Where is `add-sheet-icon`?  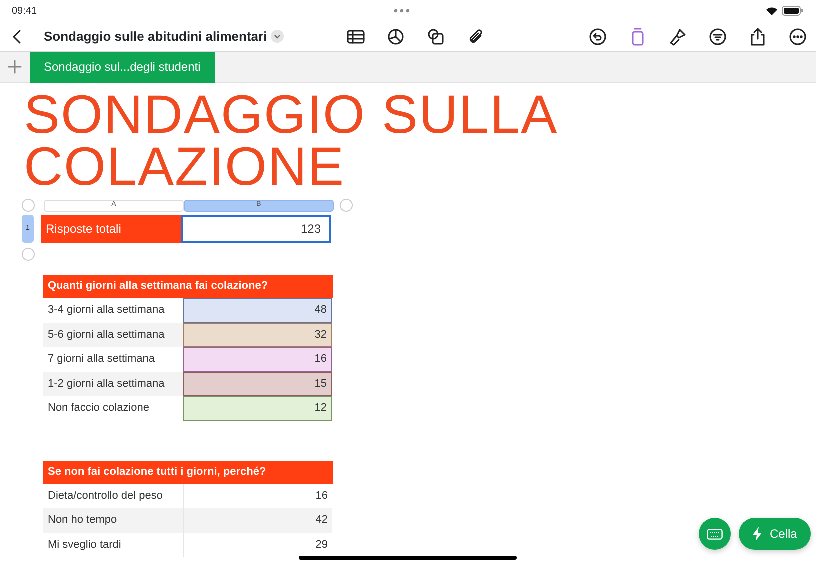
add-sheet-icon is located at coordinates (15, 67).